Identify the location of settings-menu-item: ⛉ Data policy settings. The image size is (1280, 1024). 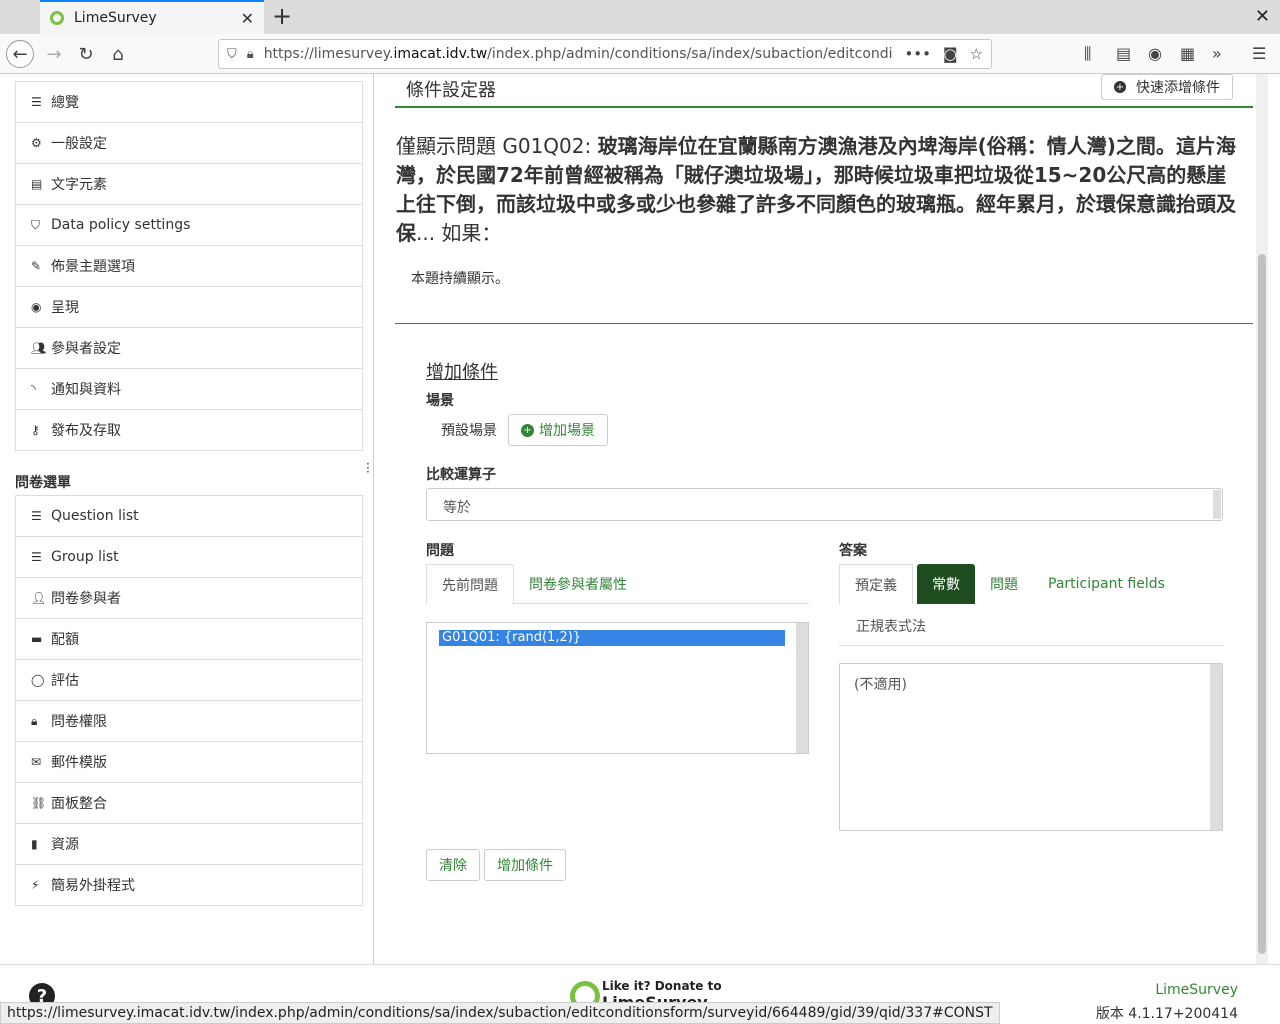
(189, 225).